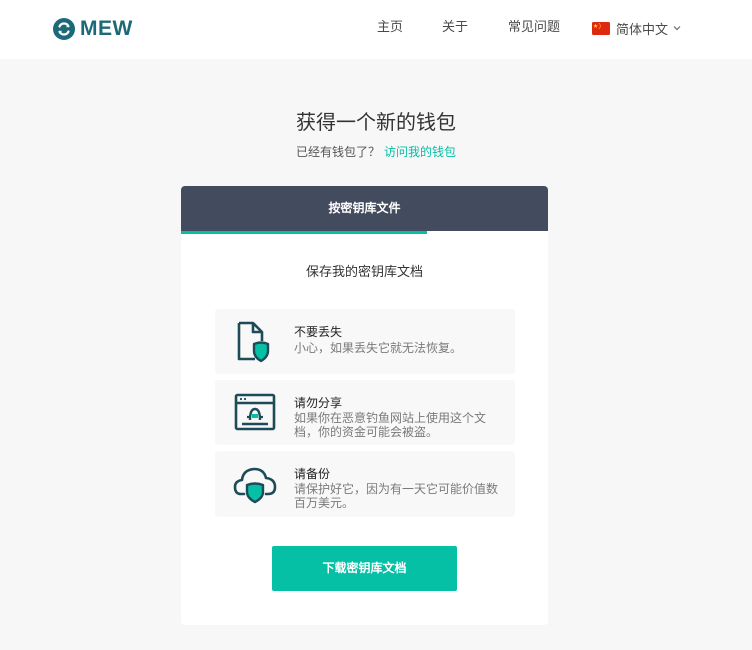 The image size is (752, 650). What do you see at coordinates (601, 28) in the screenshot?
I see `china-flag-icon` at bounding box center [601, 28].